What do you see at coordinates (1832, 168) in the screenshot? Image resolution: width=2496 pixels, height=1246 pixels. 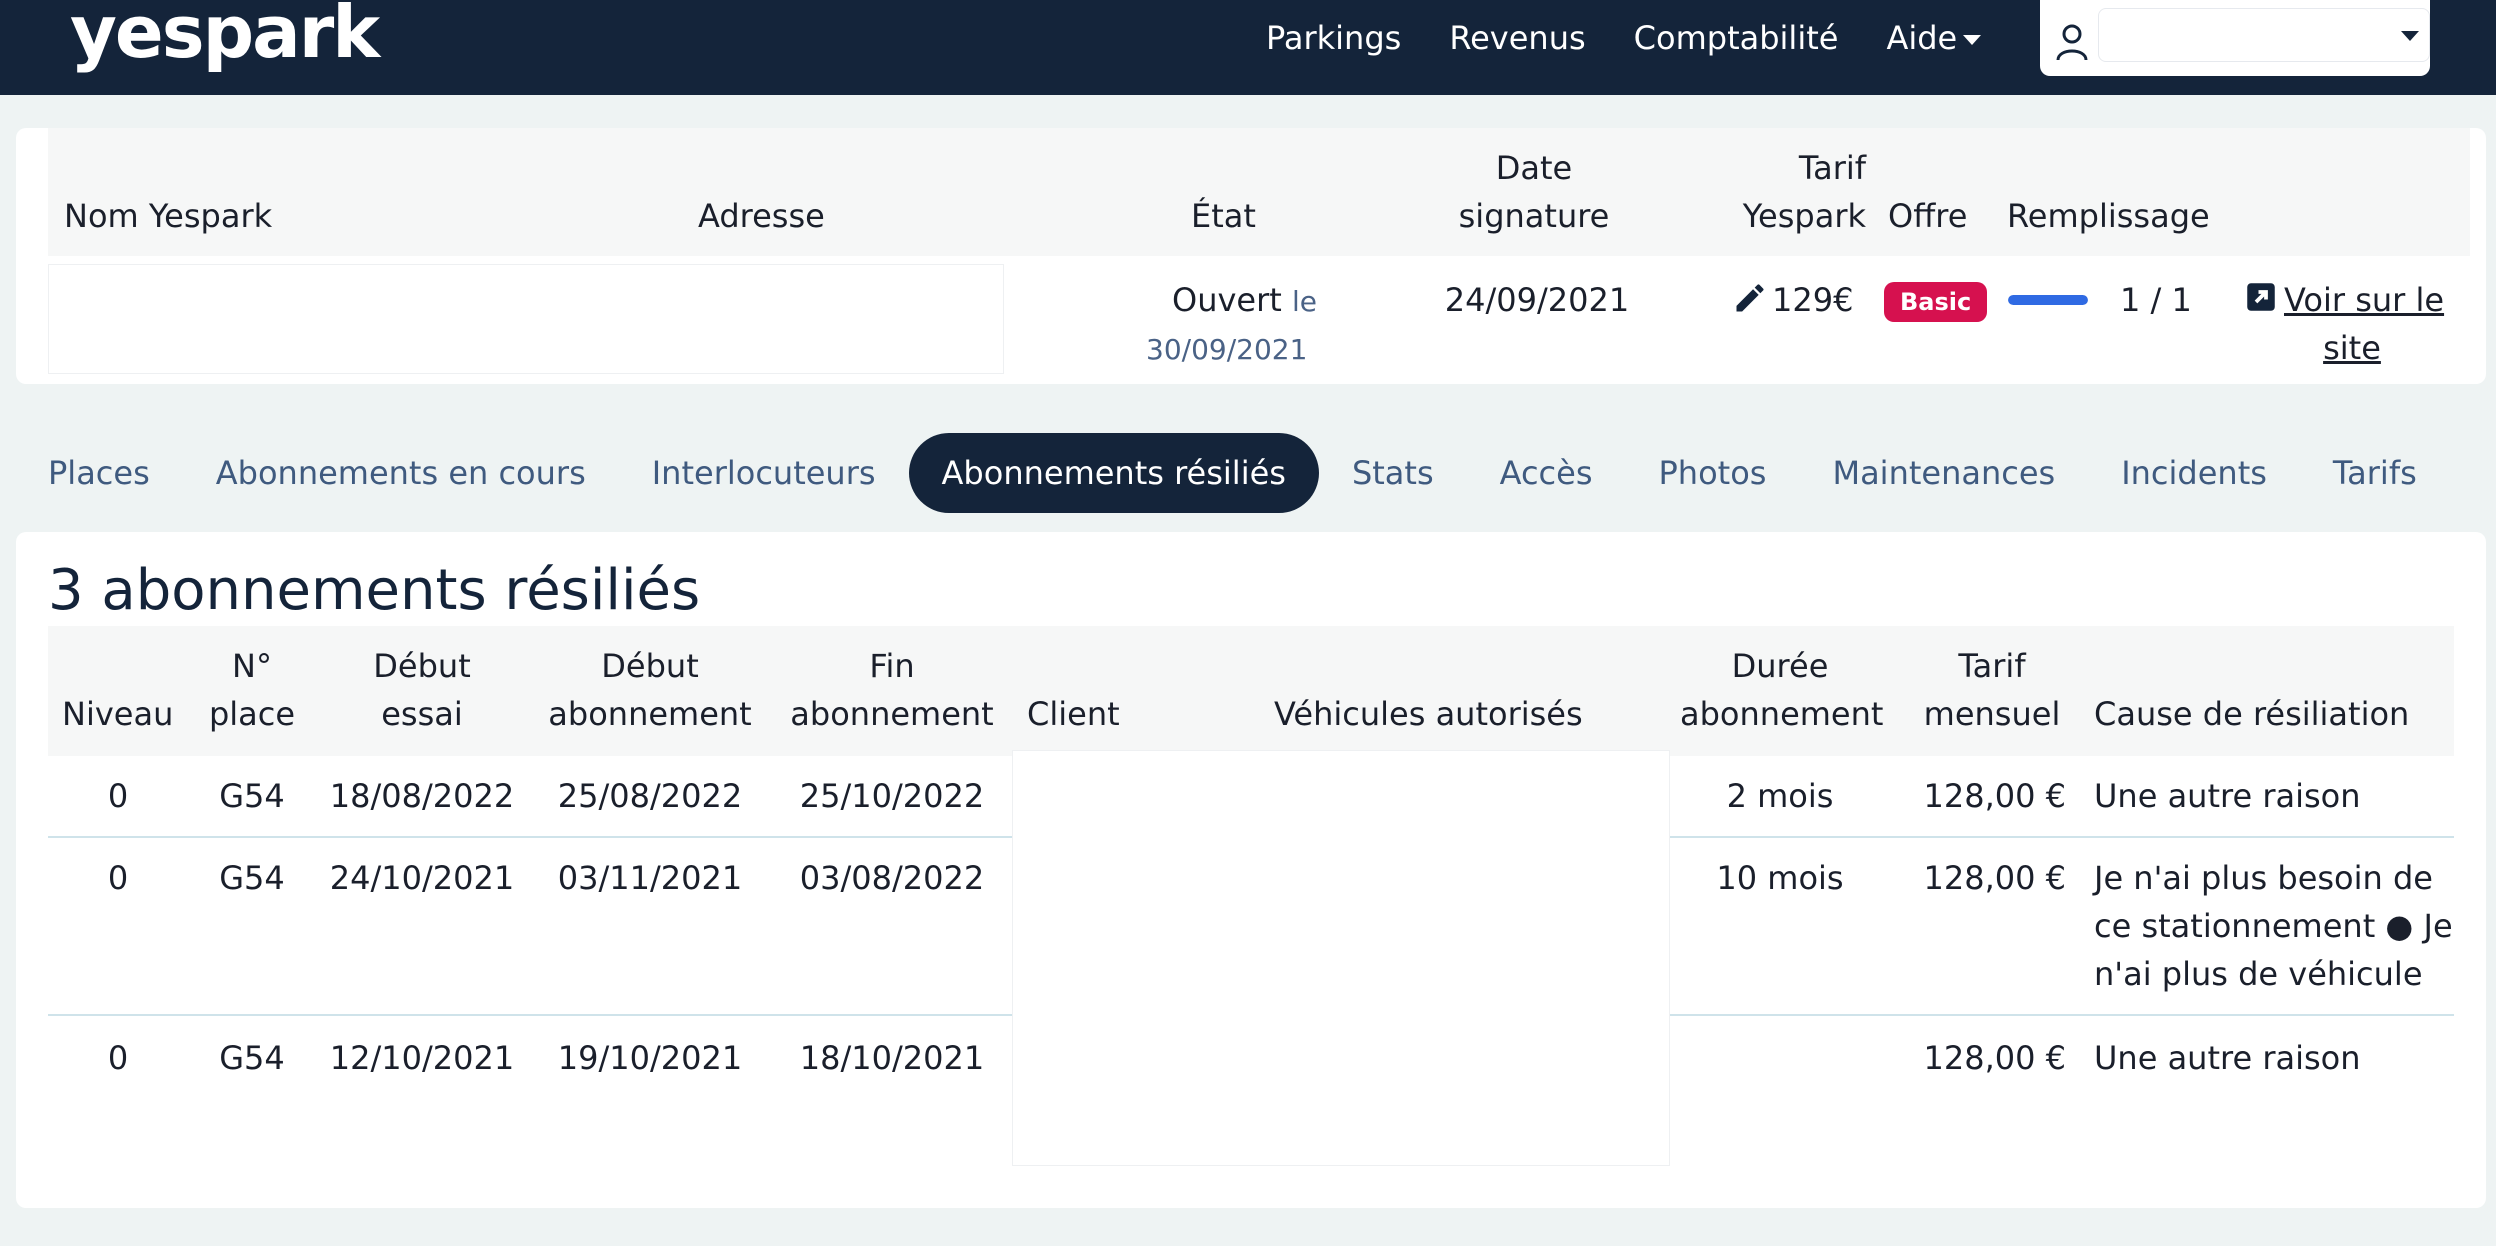 I see `col-tarif-1: Tarif` at bounding box center [1832, 168].